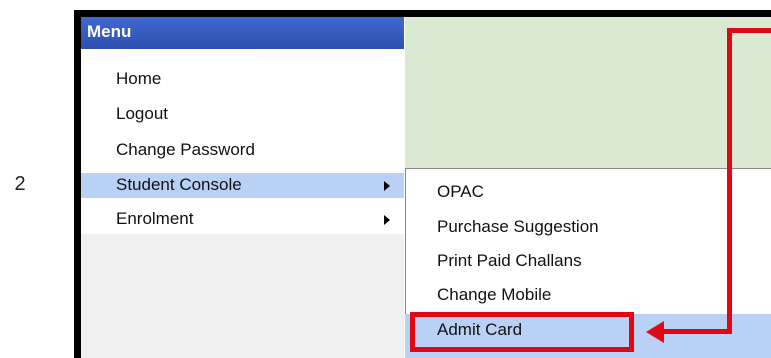 The height and width of the screenshot is (358, 771). Describe the element at coordinates (142, 113) in the screenshot. I see `menu-item-label: Logout` at that location.